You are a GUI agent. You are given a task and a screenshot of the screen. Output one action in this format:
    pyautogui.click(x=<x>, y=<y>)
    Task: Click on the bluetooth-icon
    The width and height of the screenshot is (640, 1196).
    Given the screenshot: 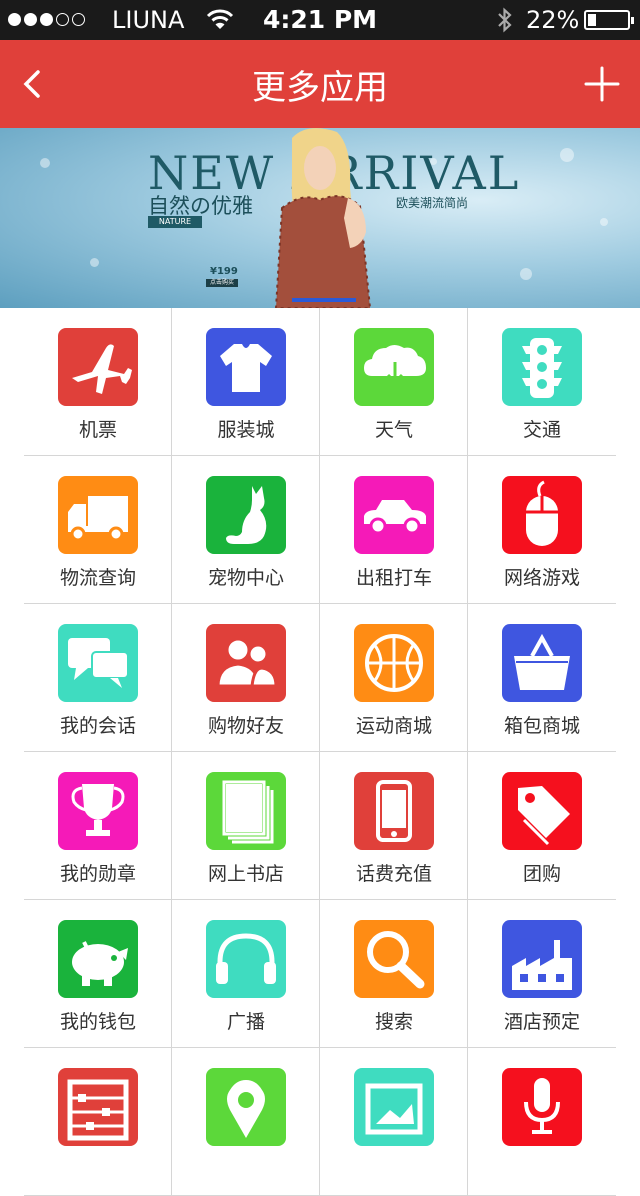 What is the action you would take?
    pyautogui.click(x=505, y=23)
    